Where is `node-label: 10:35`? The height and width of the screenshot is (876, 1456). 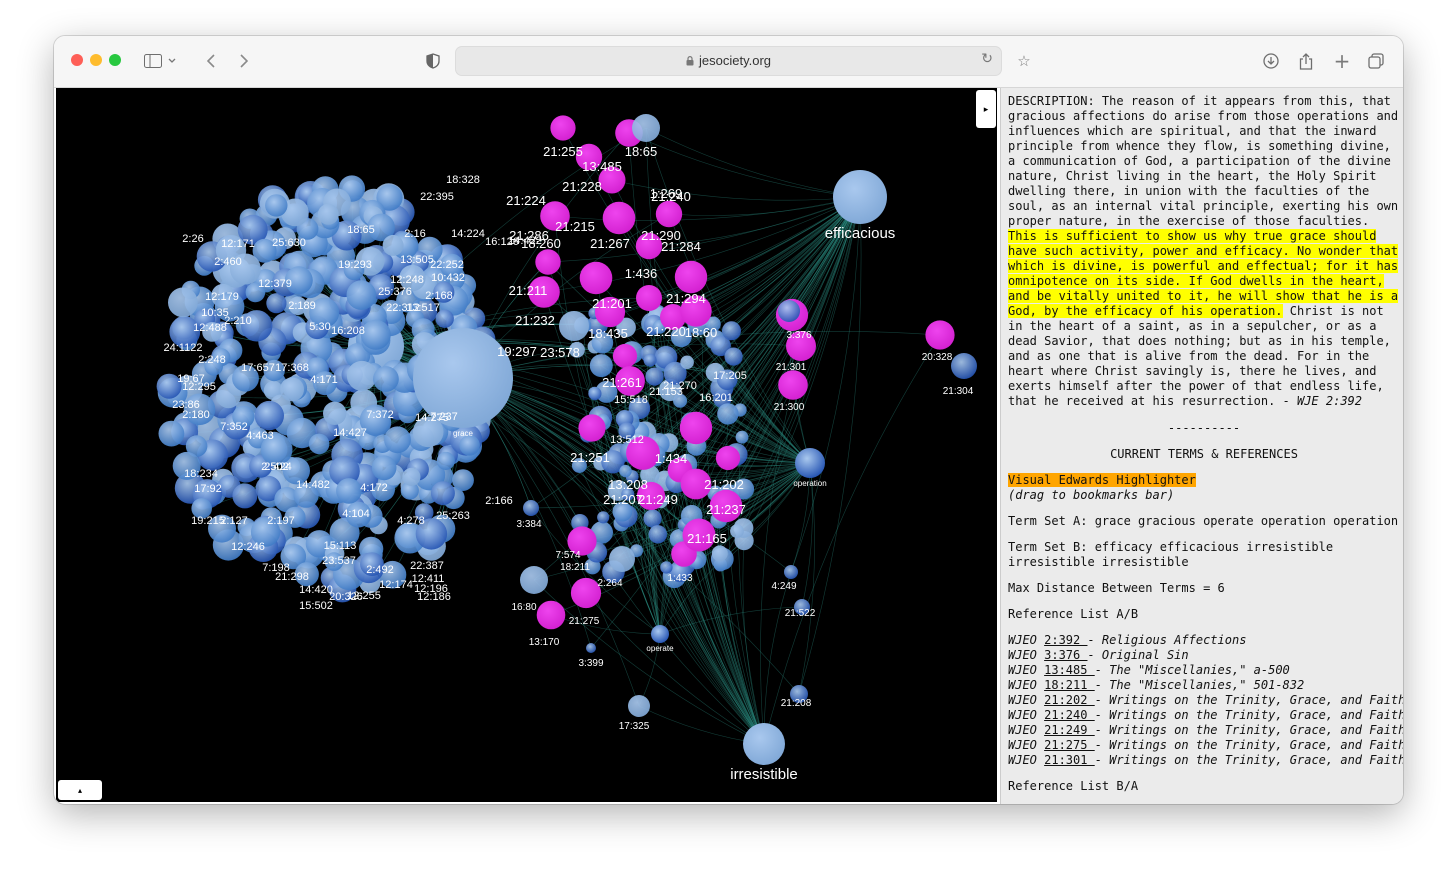
node-label: 10:35 is located at coordinates (215, 313).